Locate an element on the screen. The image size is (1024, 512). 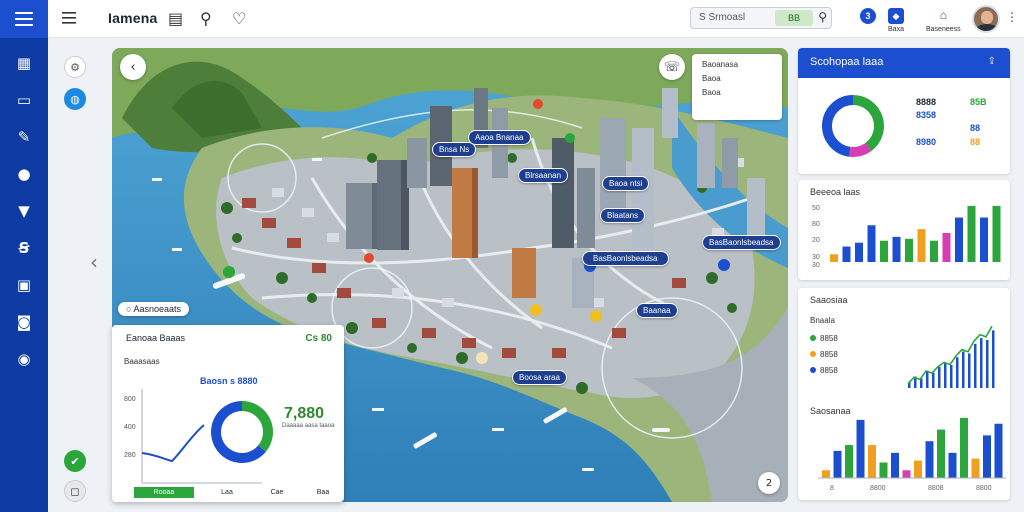
search-submit-icon: ⚲ is located at coordinates (822, 17).